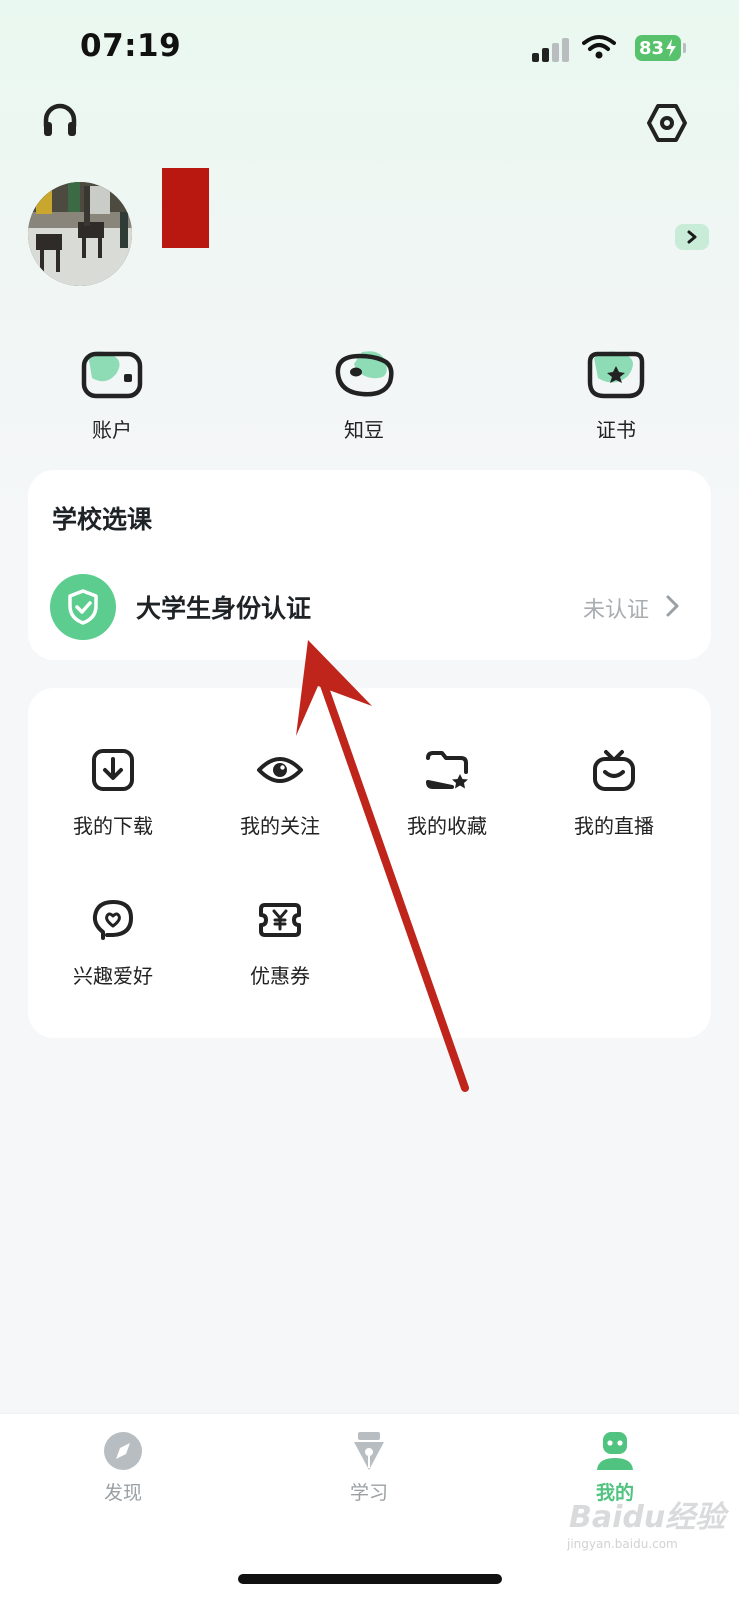 This screenshot has width=739, height=1600. I want to click on wallet-icon, so click(112, 375).